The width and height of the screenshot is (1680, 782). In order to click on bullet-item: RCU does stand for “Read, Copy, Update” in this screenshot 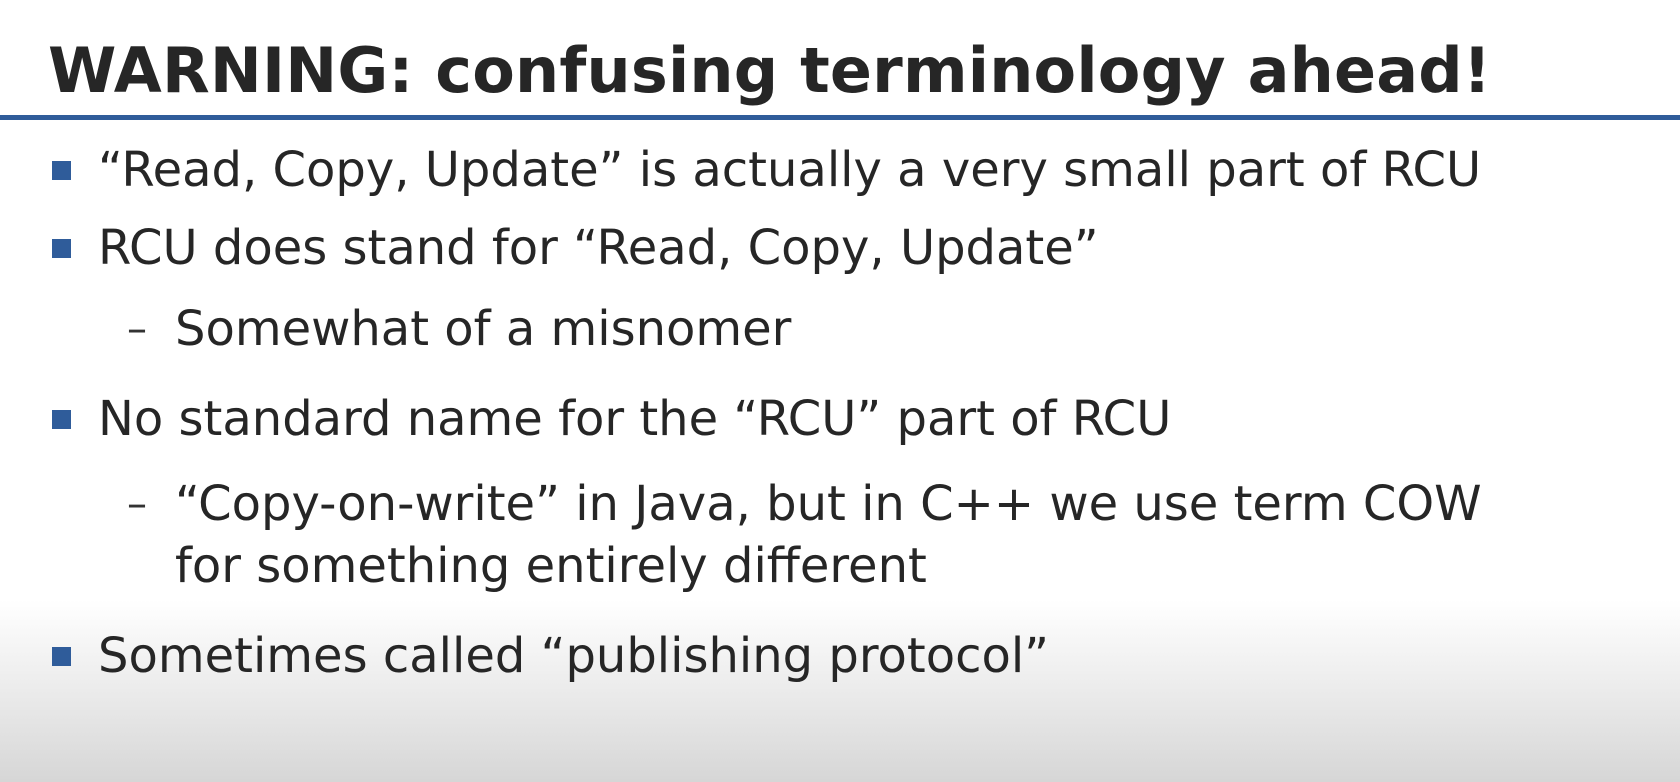, I will do `click(575, 248)`.